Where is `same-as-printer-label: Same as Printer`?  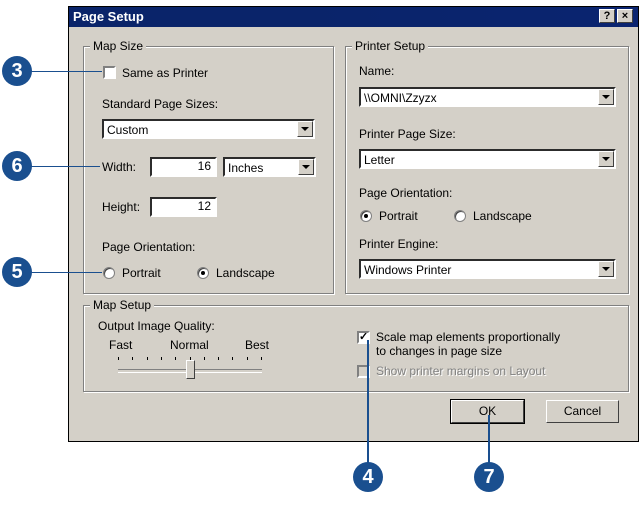 same-as-printer-label: Same as Printer is located at coordinates (165, 73).